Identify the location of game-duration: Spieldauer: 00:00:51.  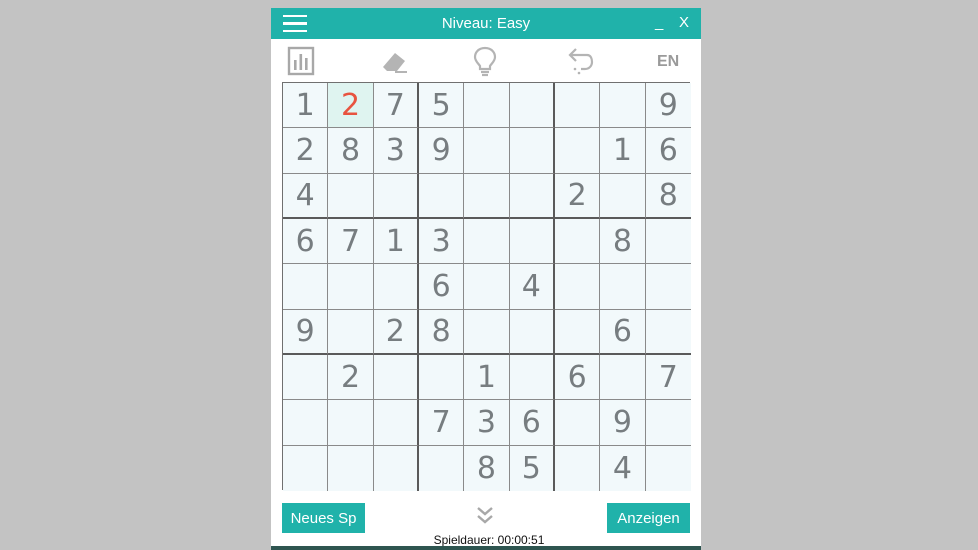
(489, 540).